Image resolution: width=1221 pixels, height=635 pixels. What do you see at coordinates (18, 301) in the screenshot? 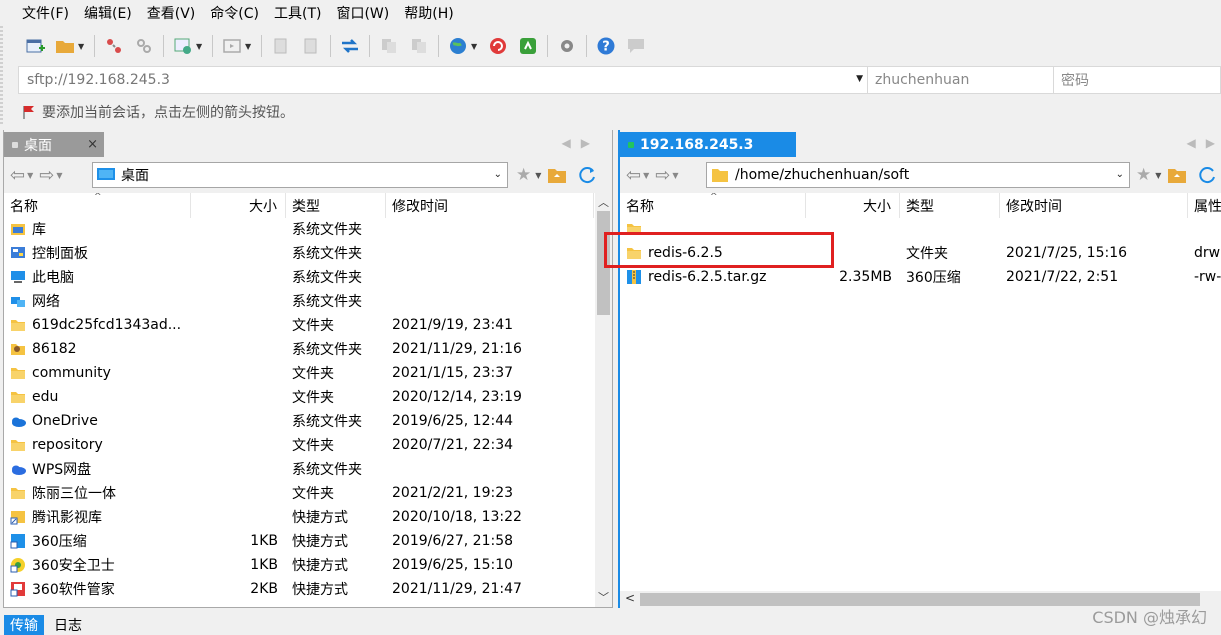
I see `network-icon` at bounding box center [18, 301].